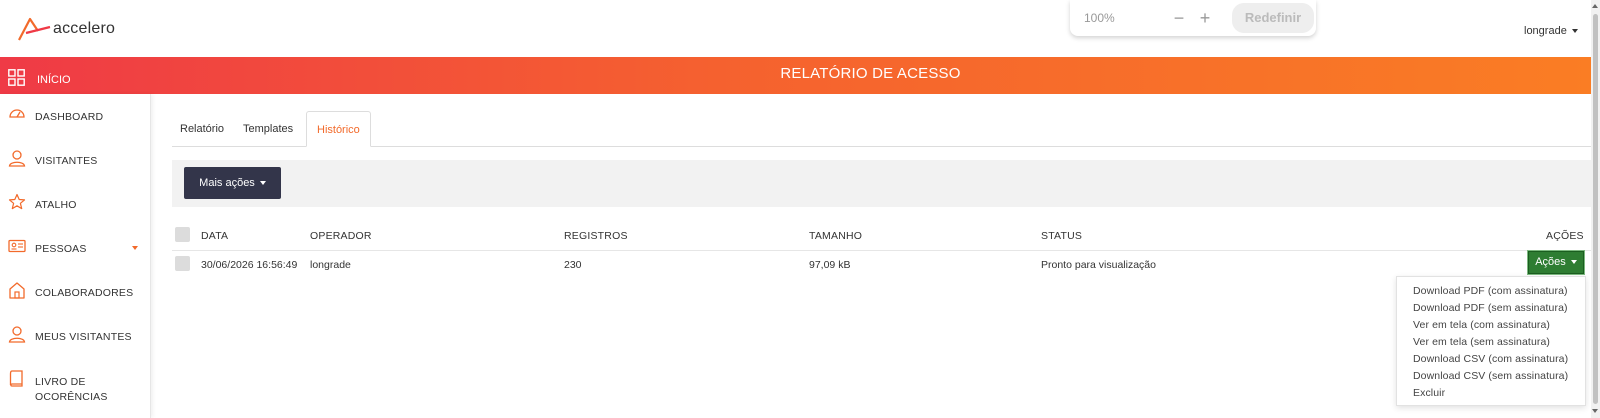  I want to click on sidebar-item-meus-visitantes: MEUS VISITANTES, so click(70, 334).